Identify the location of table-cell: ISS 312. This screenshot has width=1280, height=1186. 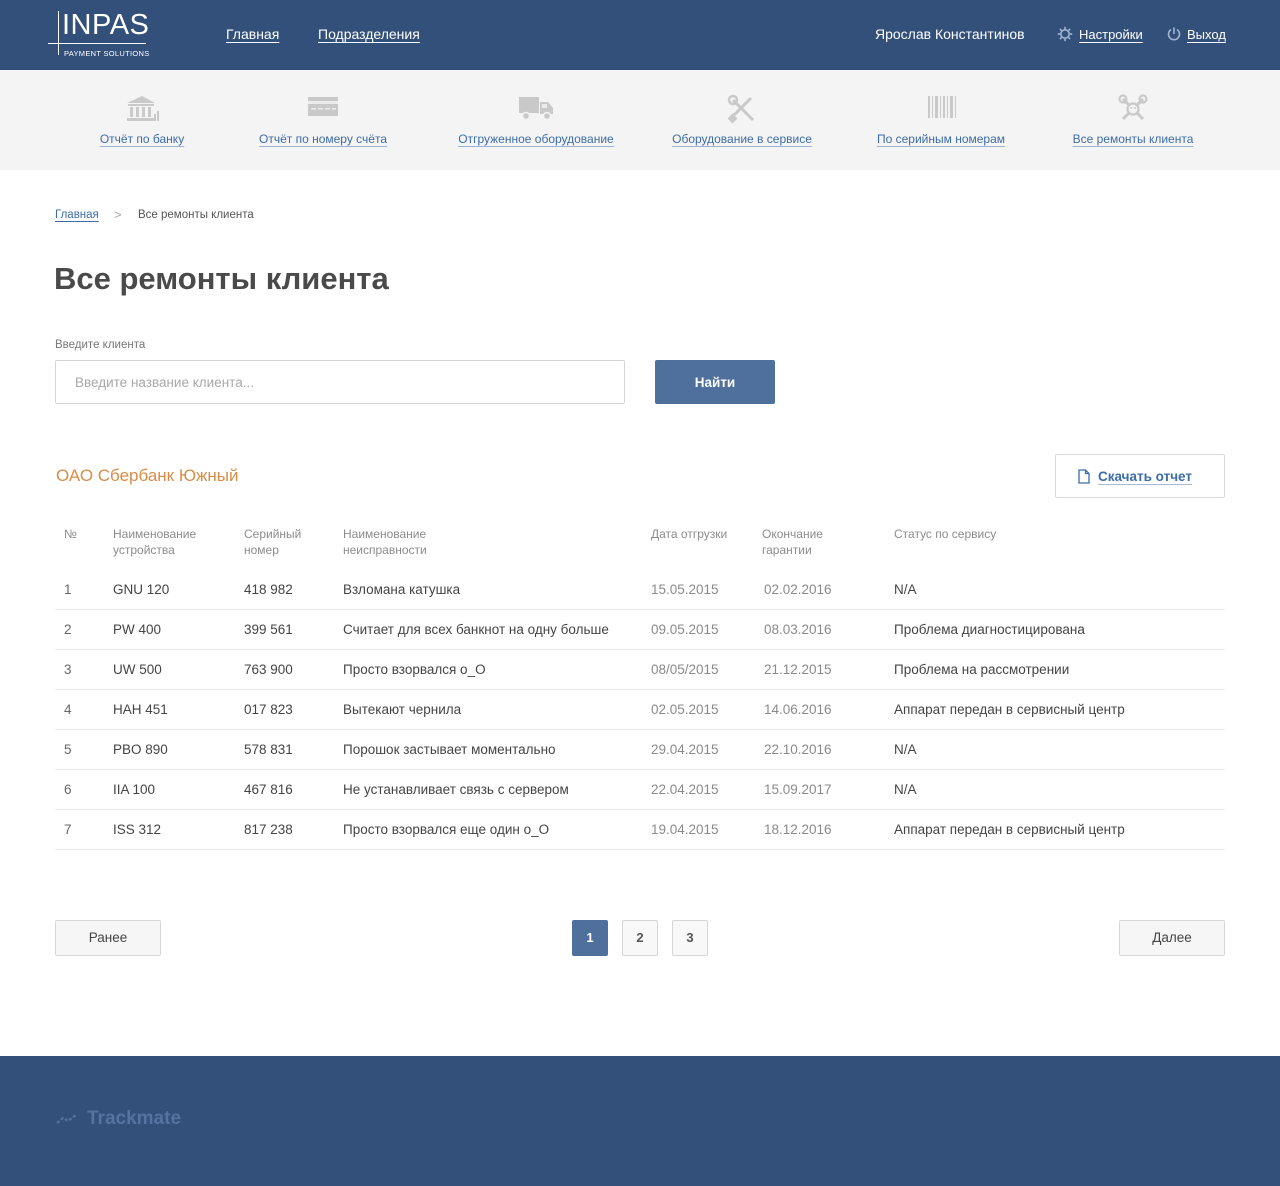
(137, 829).